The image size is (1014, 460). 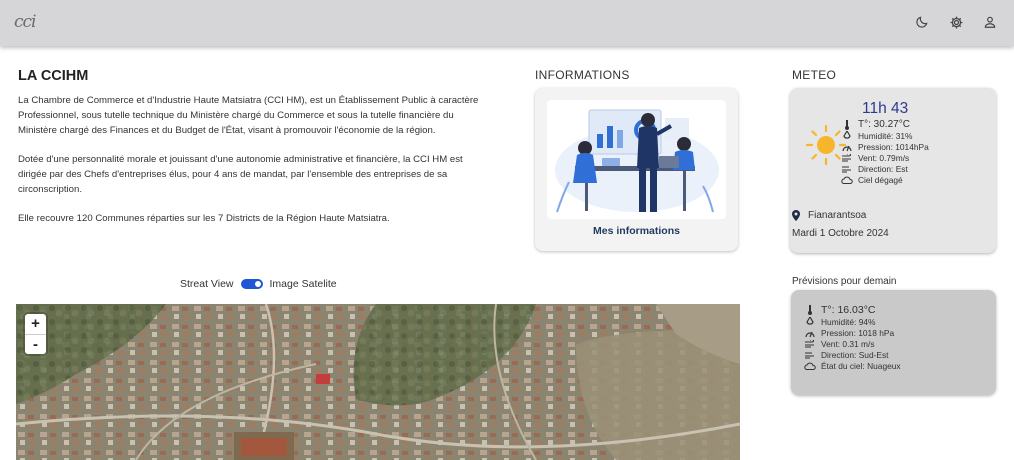 What do you see at coordinates (844, 281) in the screenshot?
I see `forecast-title: Prévisions pour demain` at bounding box center [844, 281].